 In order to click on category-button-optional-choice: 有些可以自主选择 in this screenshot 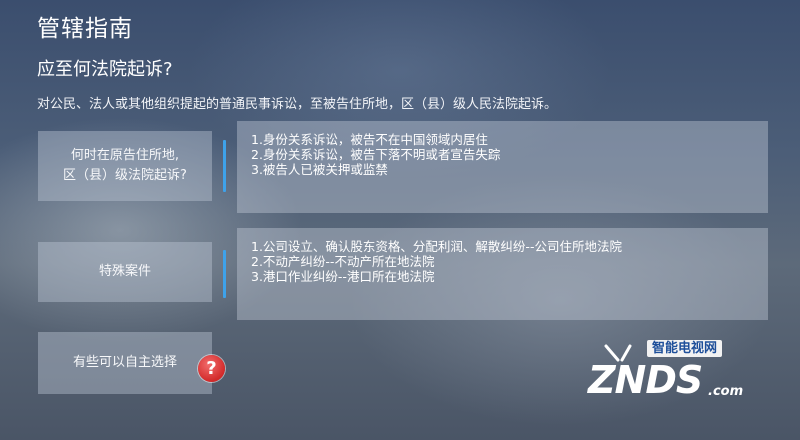, I will do `click(125, 363)`.